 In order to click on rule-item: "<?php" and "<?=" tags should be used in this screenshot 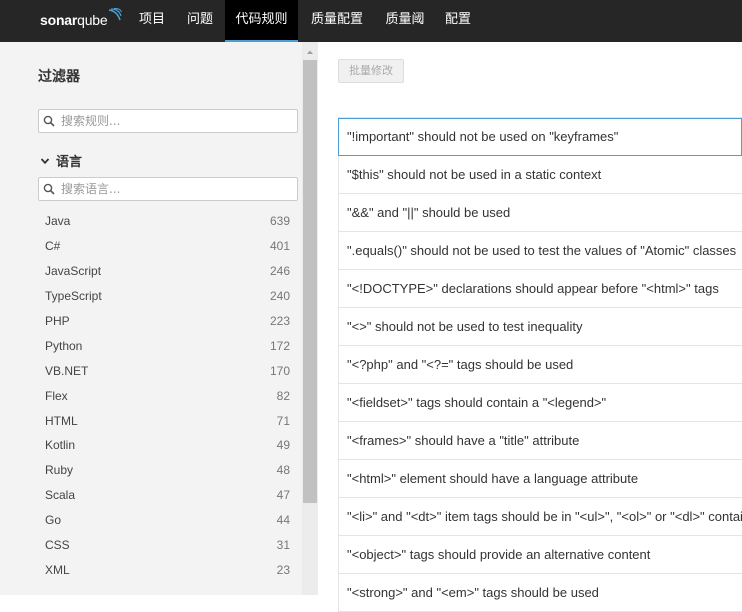, I will do `click(540, 365)`.